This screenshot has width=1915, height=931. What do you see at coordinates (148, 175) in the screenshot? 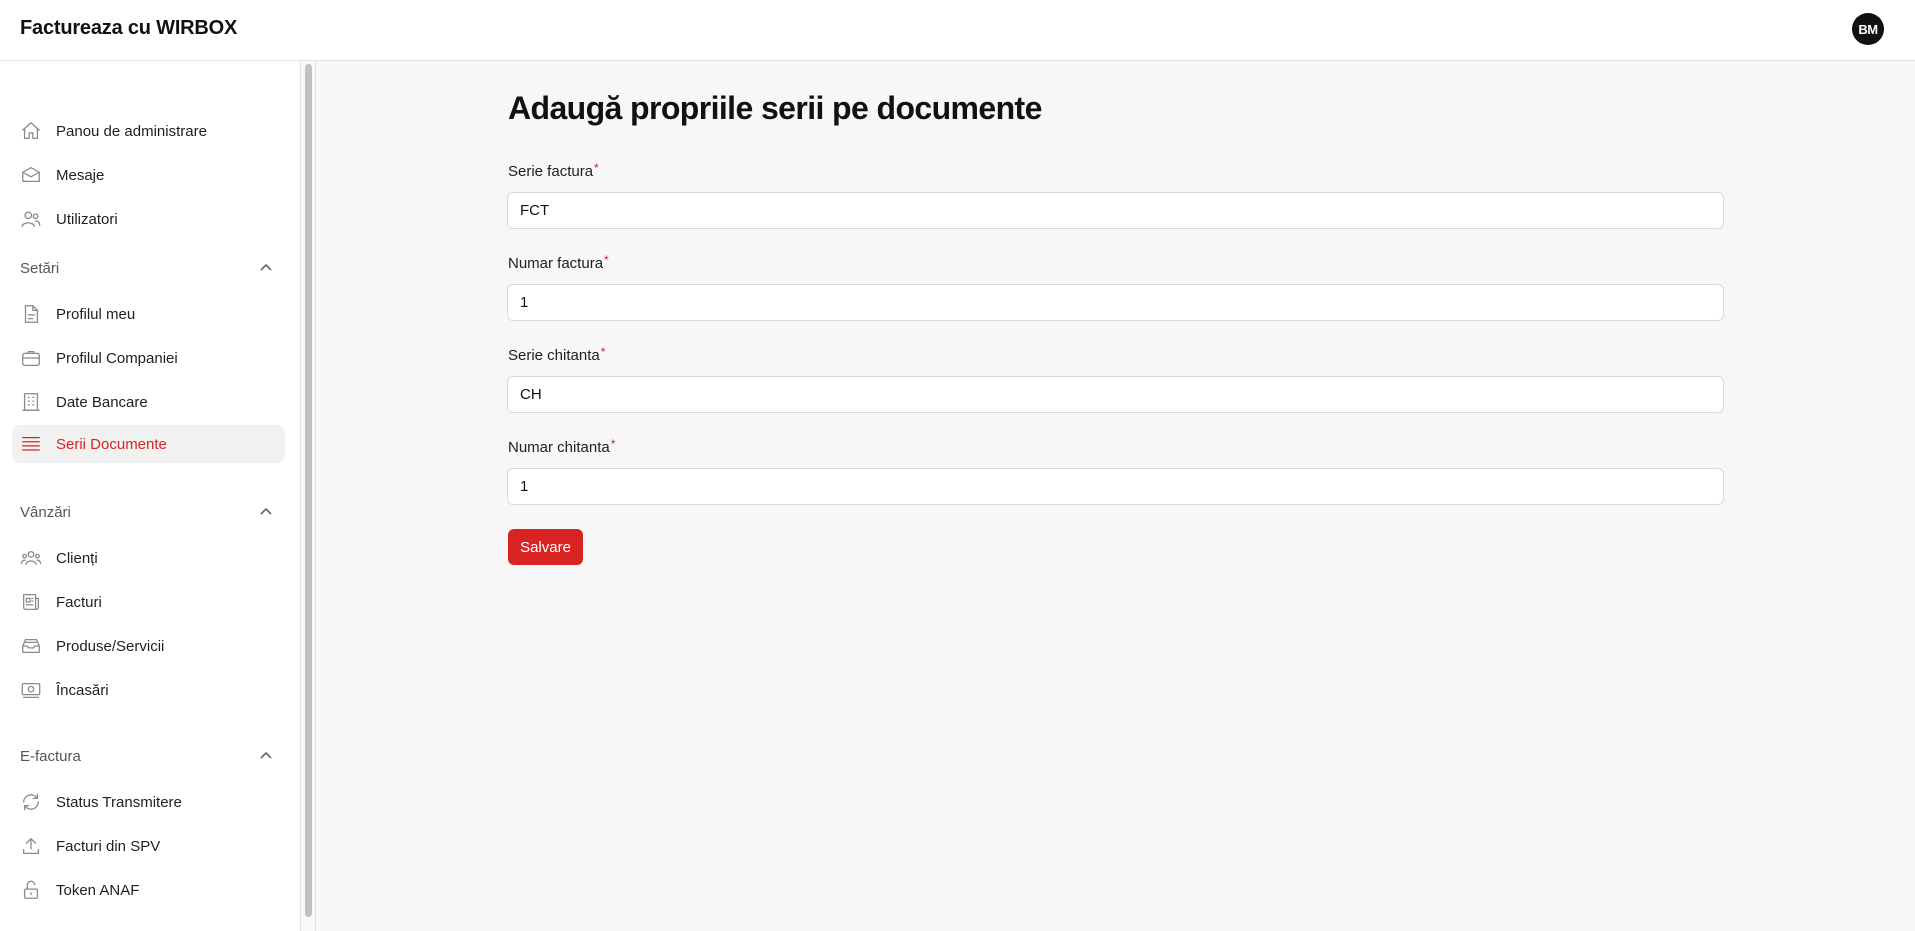
I see `sidebar-item-mesaje: Mesaje` at bounding box center [148, 175].